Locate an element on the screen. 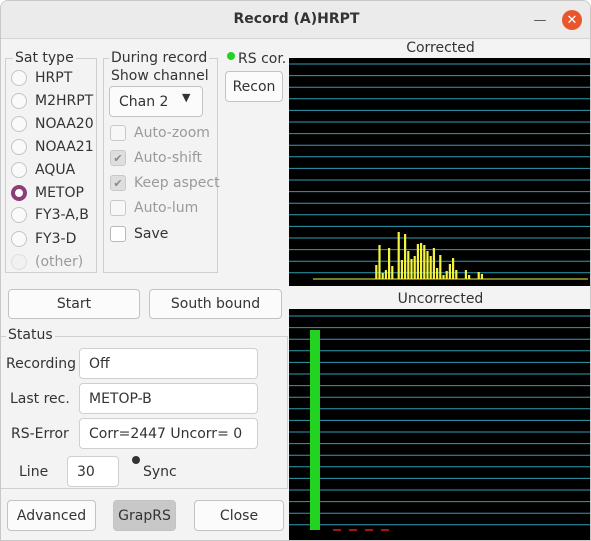 The width and height of the screenshot is (591, 541). checkbox-label: Auto-zoom is located at coordinates (172, 133).